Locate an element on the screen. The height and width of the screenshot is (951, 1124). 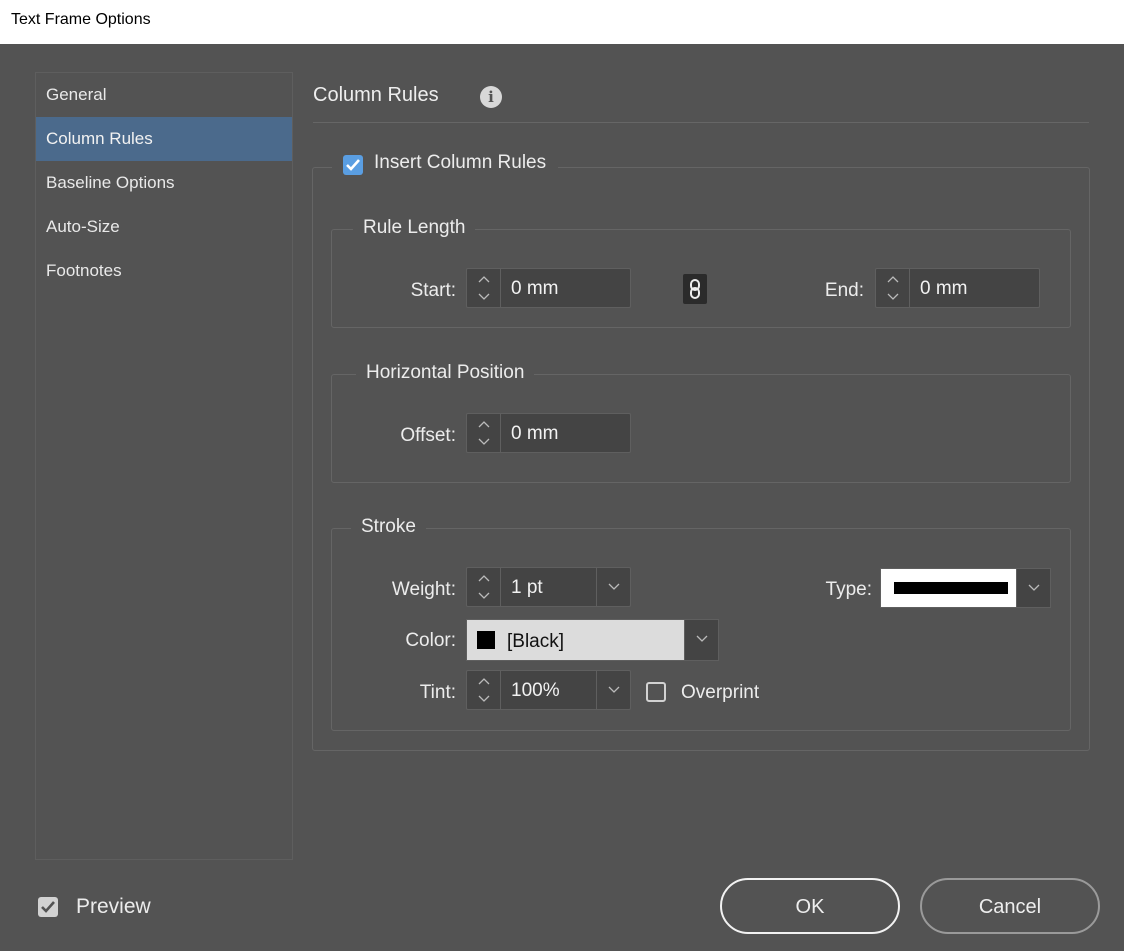
weight-value: 1 pt is located at coordinates (527, 588).